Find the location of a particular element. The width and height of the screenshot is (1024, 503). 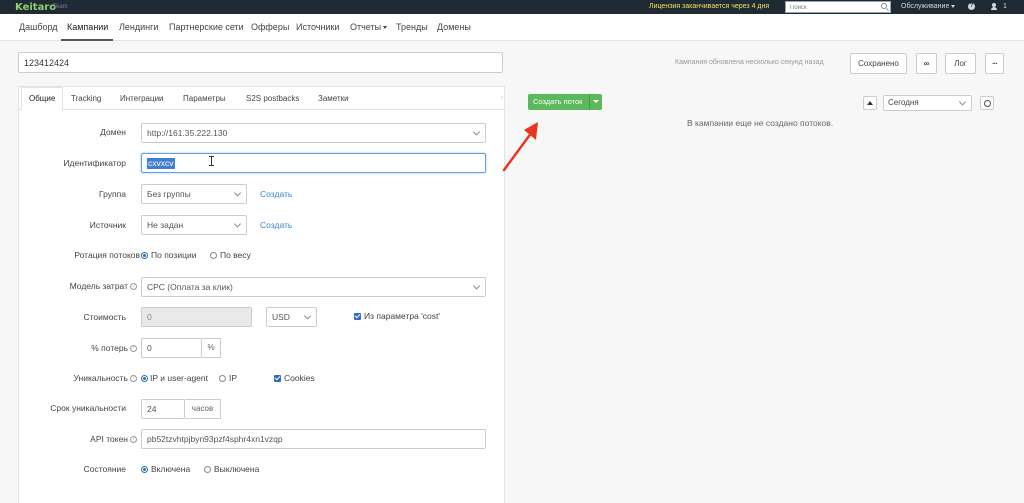

annotation-arrow-icon is located at coordinates (520, 147).